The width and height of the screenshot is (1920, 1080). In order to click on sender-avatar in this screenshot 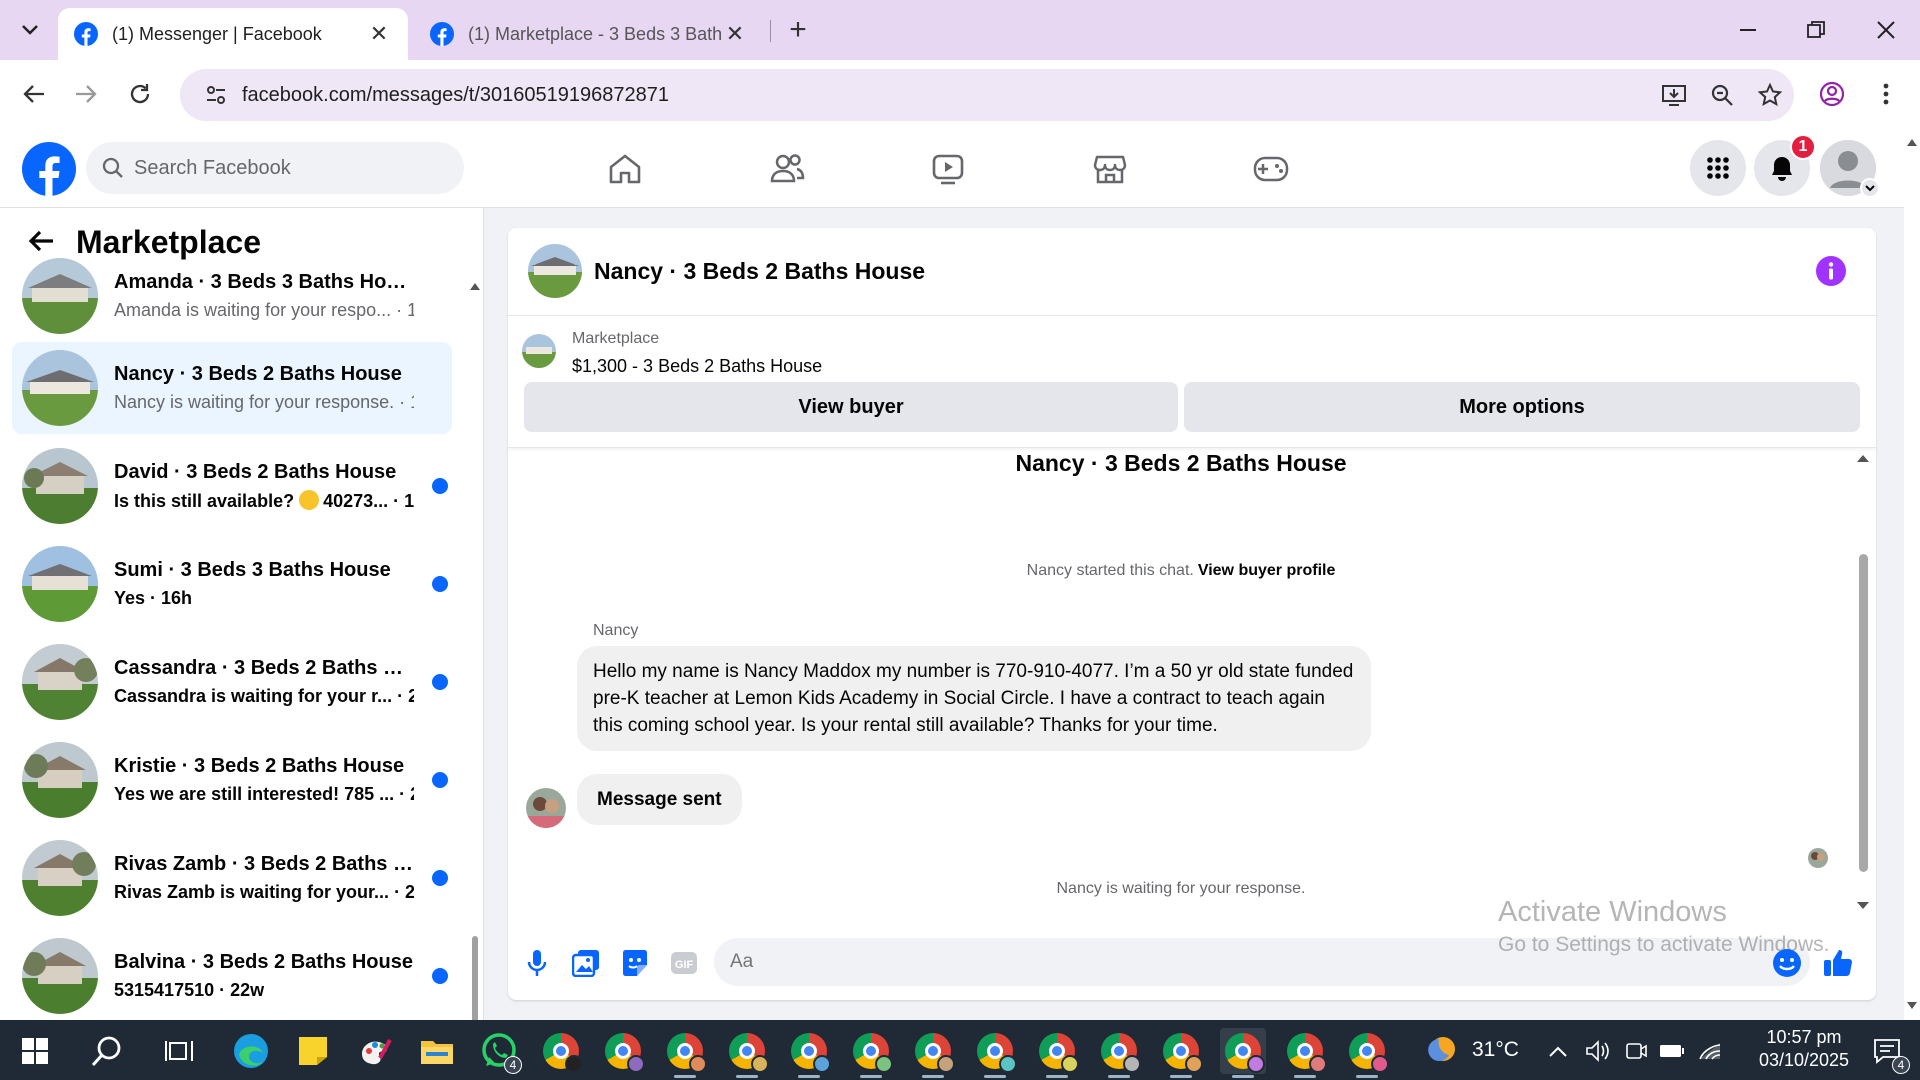, I will do `click(546, 808)`.